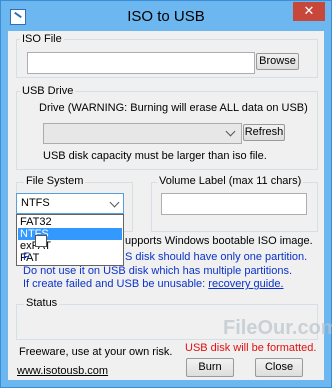 This screenshot has width=332, height=388. What do you see at coordinates (279, 367) in the screenshot?
I see `close-button: Close` at bounding box center [279, 367].